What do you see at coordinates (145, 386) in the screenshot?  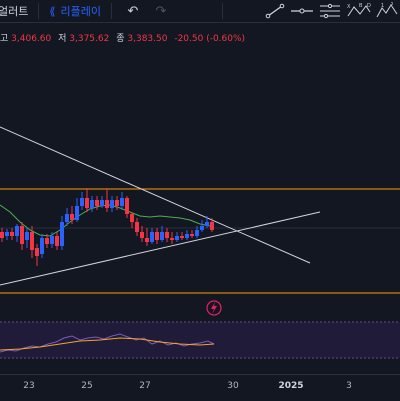 I see `x-tick: 27` at bounding box center [145, 386].